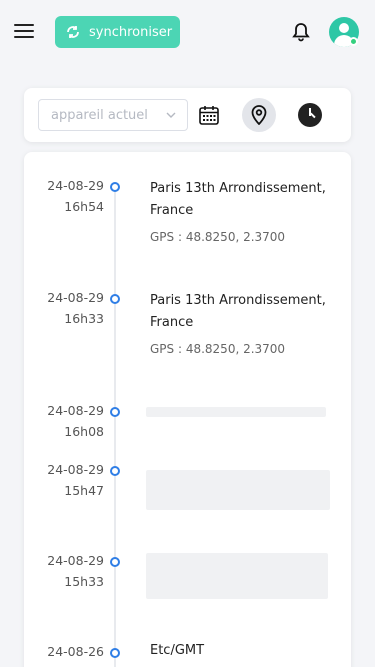 The width and height of the screenshot is (375, 667). What do you see at coordinates (84, 490) in the screenshot?
I see `entry-time: 15h47` at bounding box center [84, 490].